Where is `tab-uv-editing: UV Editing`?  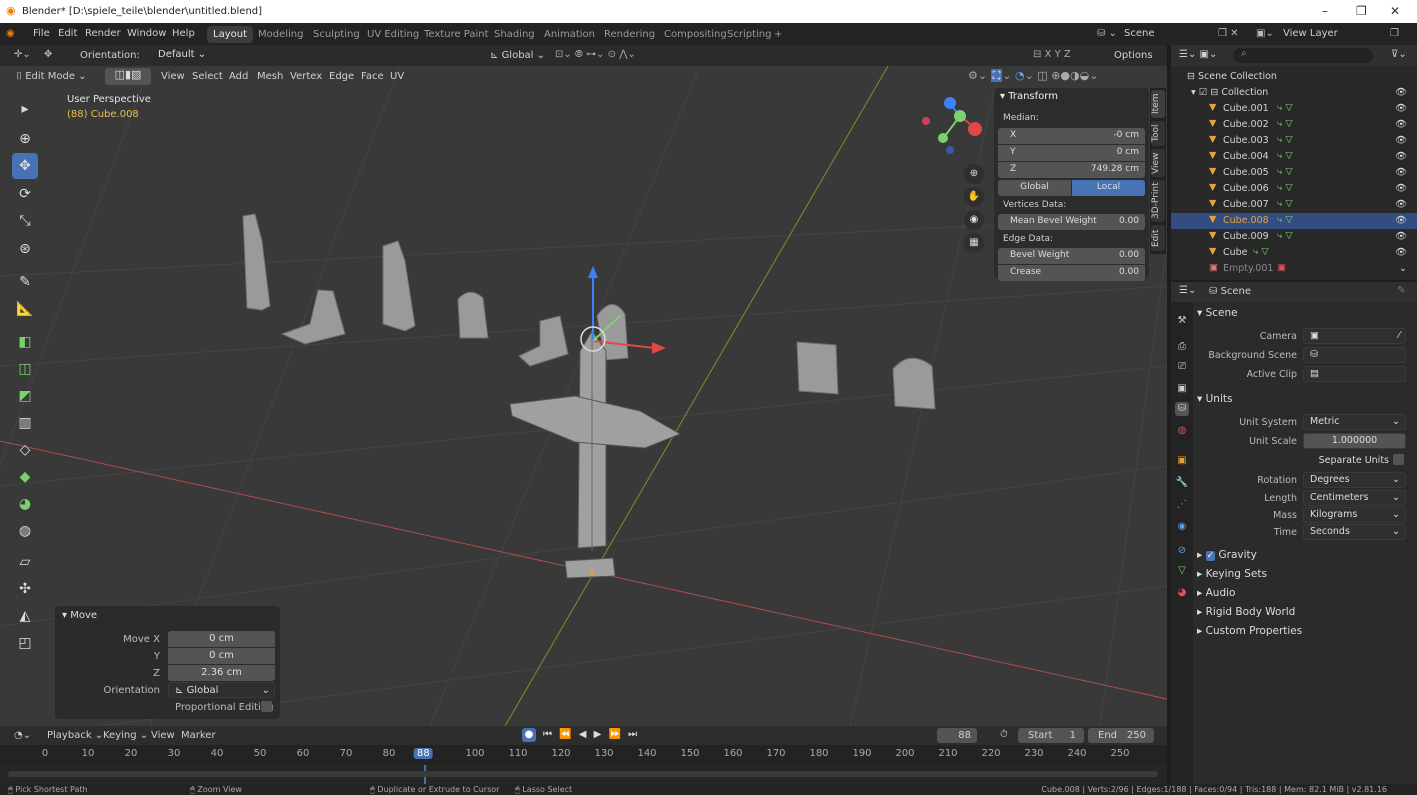
tab-uv-editing: UV Editing is located at coordinates (393, 34).